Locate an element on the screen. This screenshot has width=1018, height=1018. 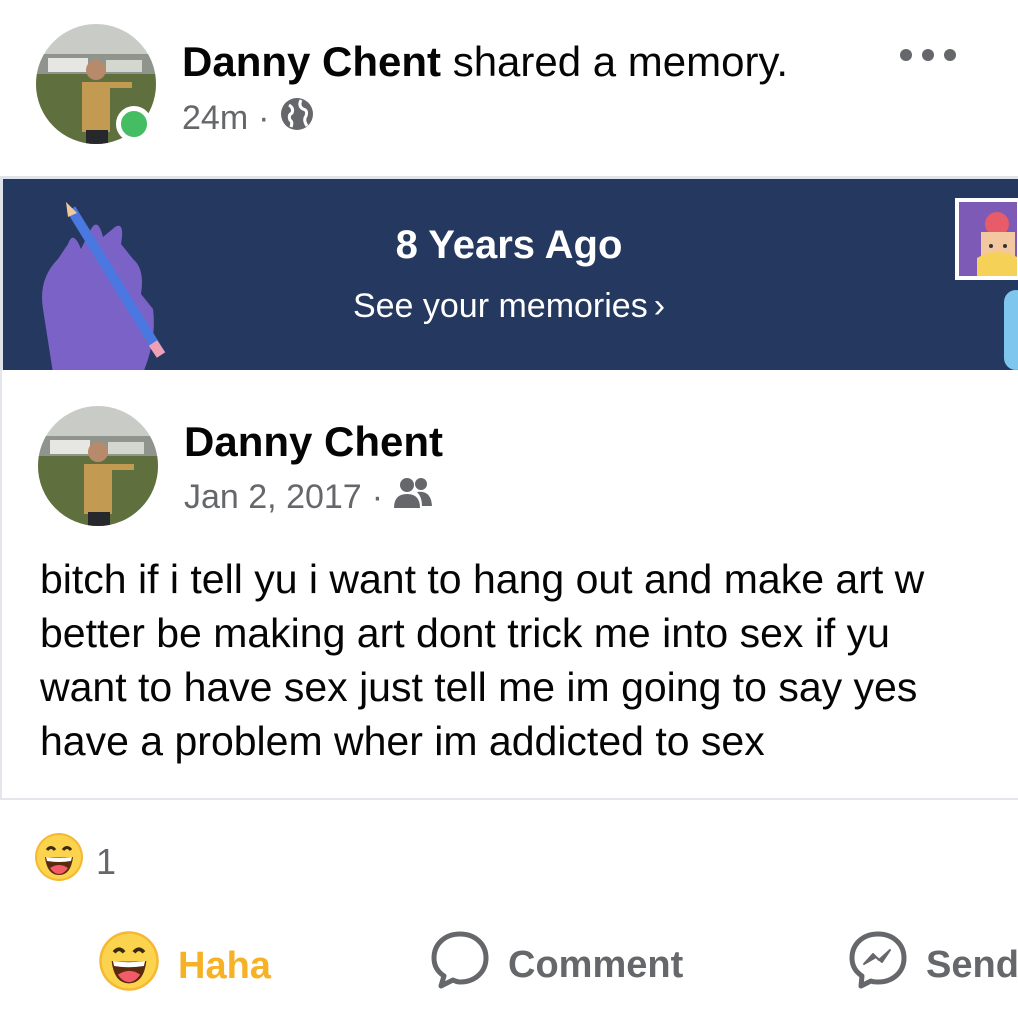
send-button: Send is located at coordinates (933, 965).